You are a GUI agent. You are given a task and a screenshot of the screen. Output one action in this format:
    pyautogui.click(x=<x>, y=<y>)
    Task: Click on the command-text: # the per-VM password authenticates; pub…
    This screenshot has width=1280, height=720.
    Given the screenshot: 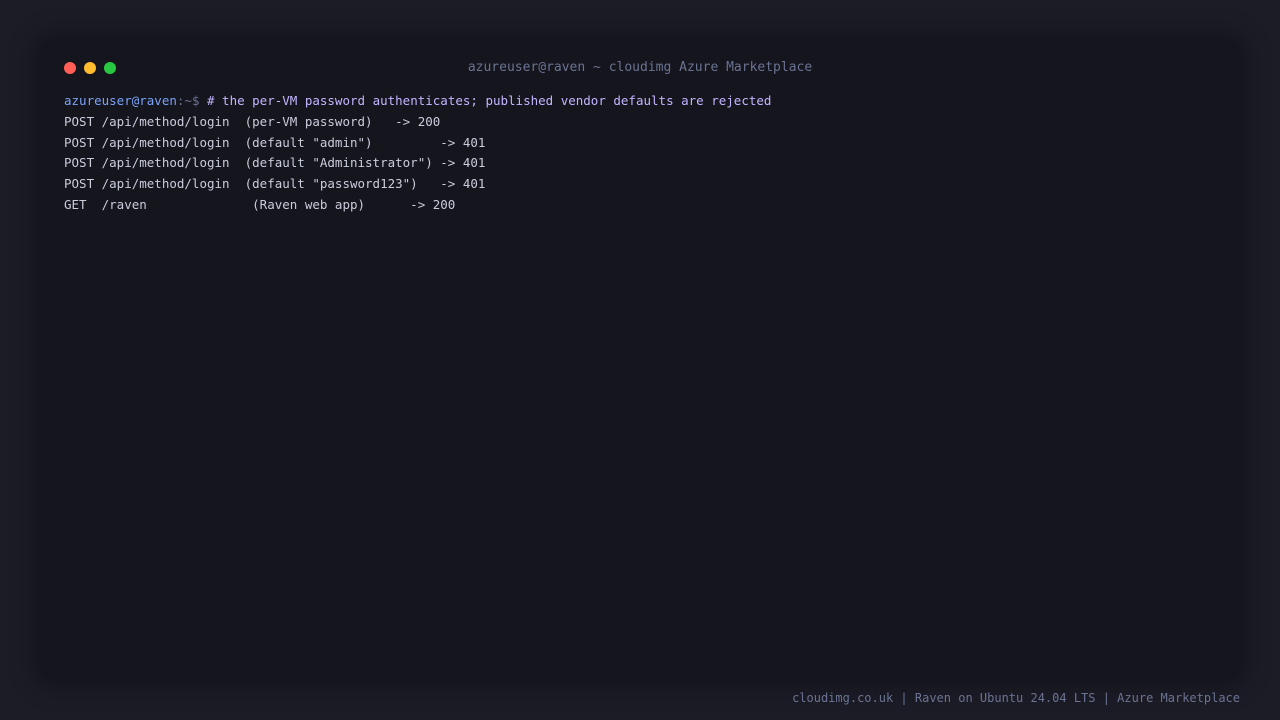 What is the action you would take?
    pyautogui.click(x=489, y=100)
    